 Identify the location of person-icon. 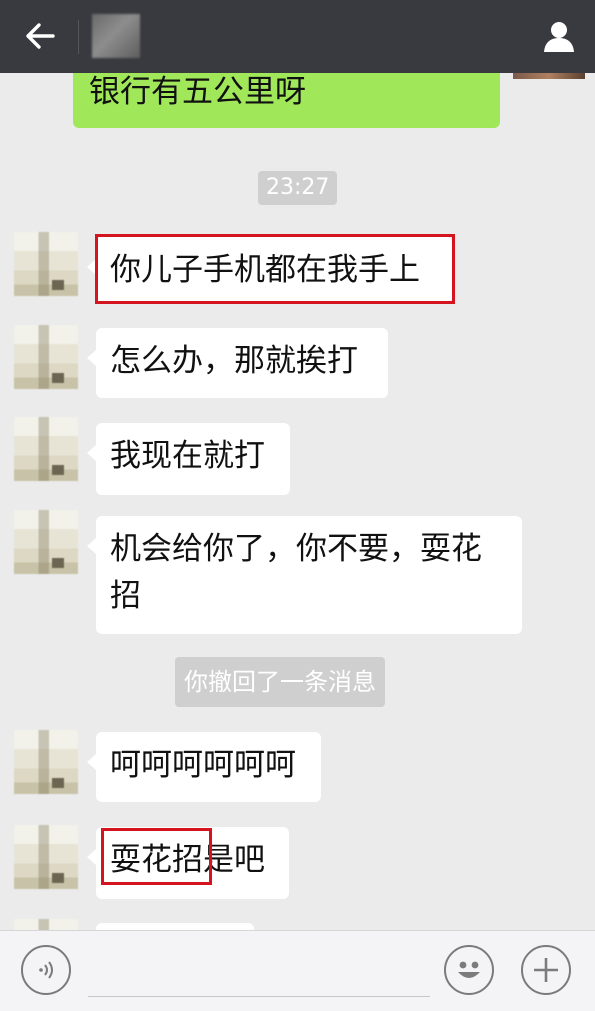
(559, 37).